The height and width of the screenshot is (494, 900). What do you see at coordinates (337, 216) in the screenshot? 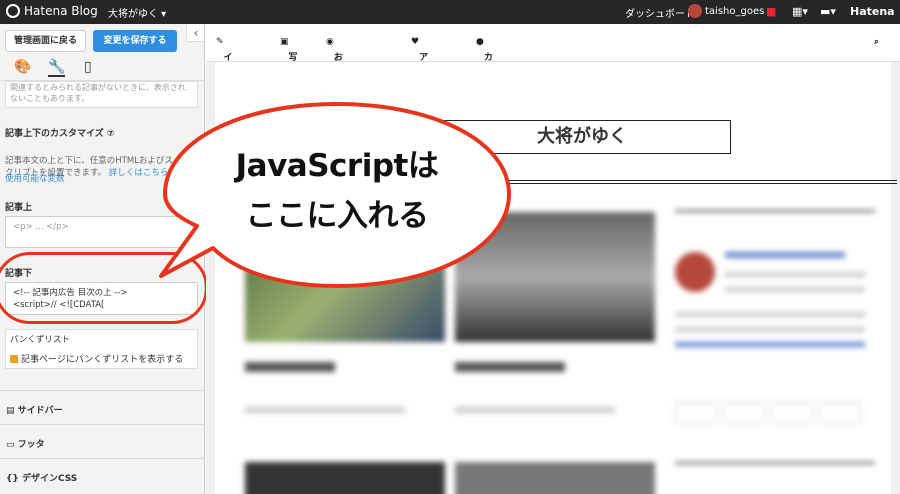
I see `callout-line-2: ここに入れる` at bounding box center [337, 216].